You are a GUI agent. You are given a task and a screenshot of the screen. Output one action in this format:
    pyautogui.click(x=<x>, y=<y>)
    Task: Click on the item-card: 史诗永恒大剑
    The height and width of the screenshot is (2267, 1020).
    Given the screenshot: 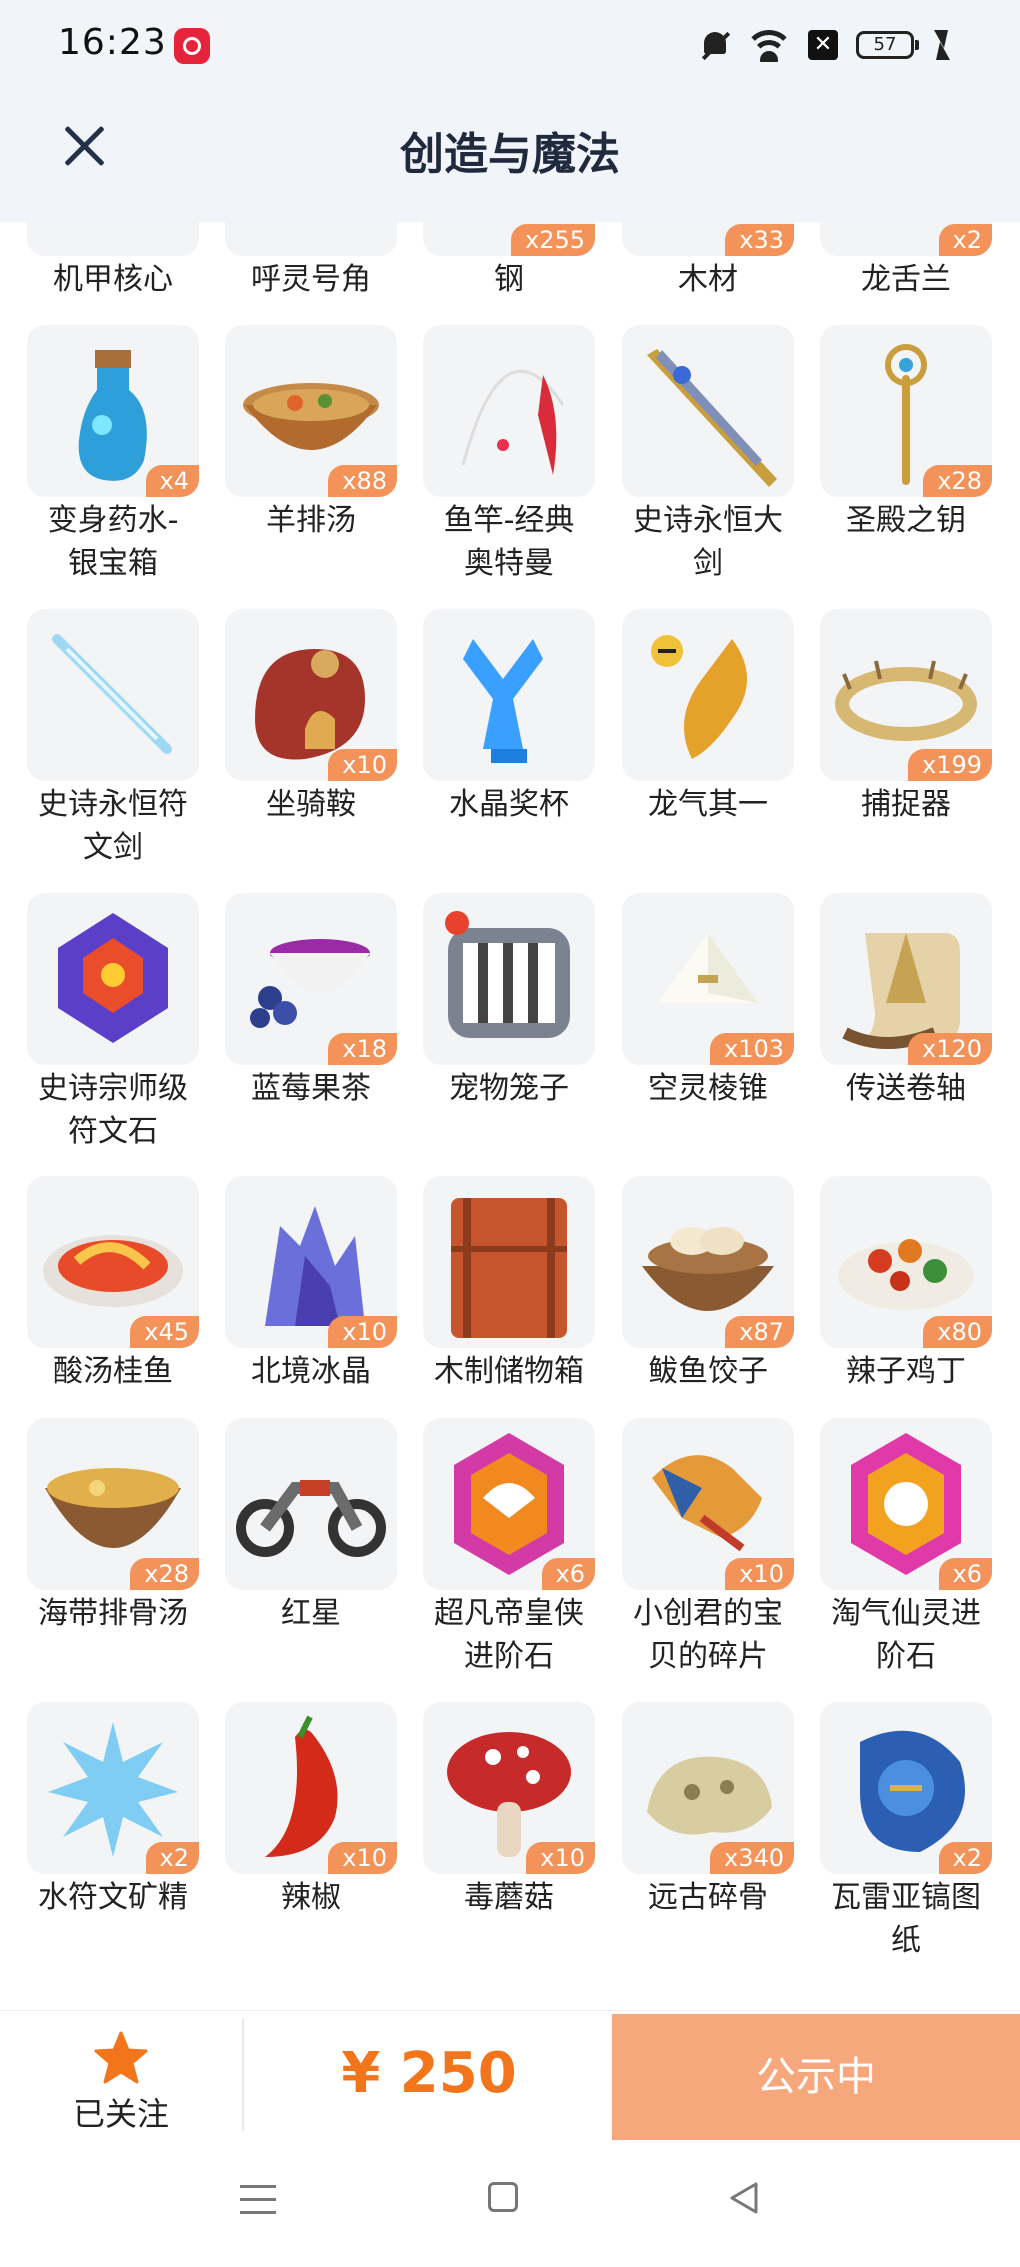 What is the action you would take?
    pyautogui.click(x=708, y=455)
    